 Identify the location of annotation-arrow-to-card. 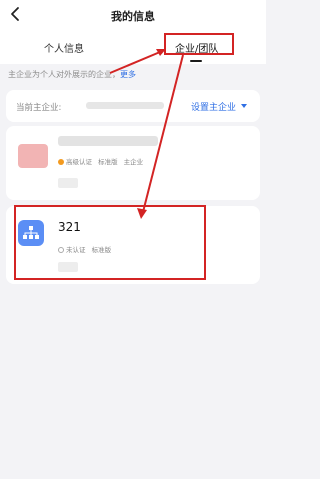
(163, 133).